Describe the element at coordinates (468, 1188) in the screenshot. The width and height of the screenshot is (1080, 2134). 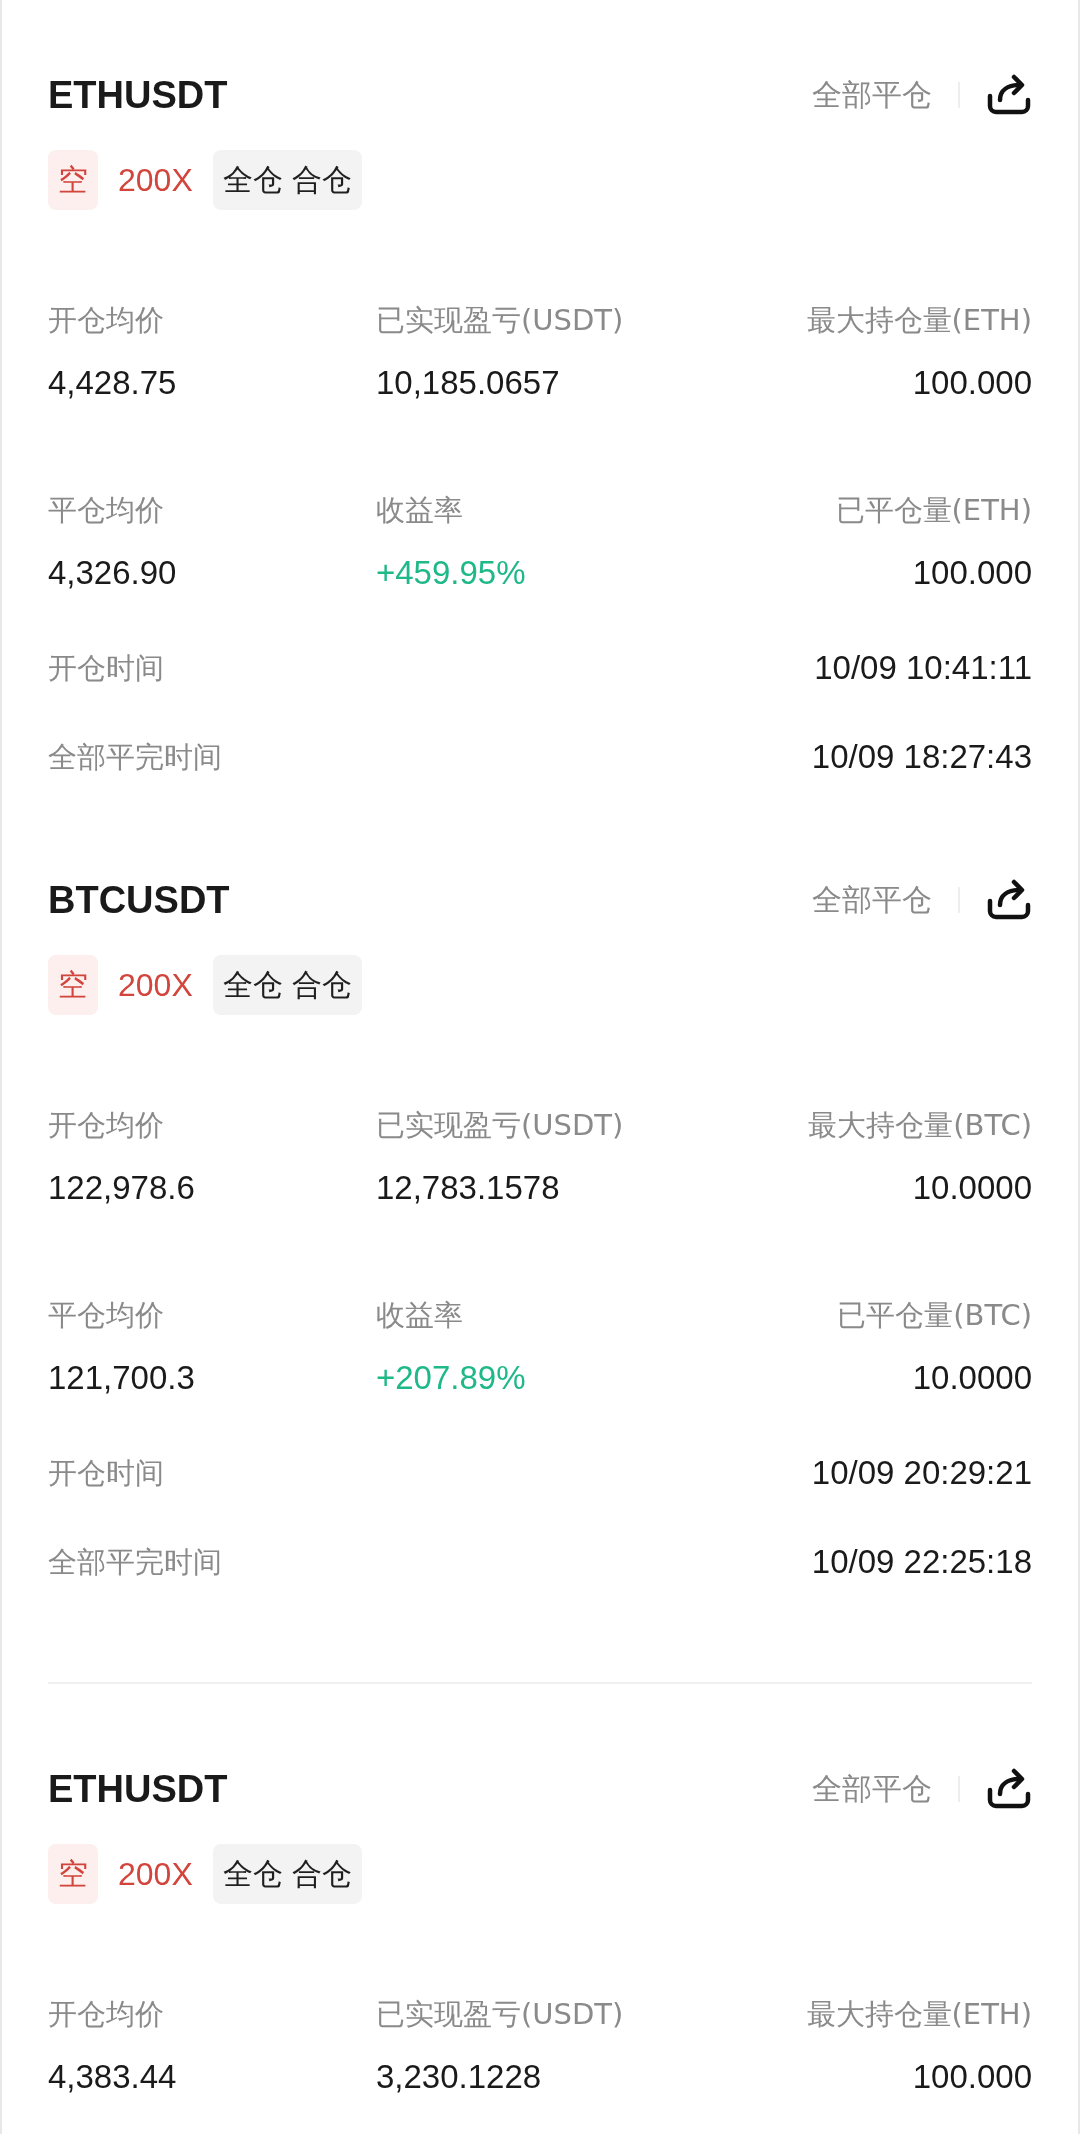
I see `stat-value: 12,783.1578` at that location.